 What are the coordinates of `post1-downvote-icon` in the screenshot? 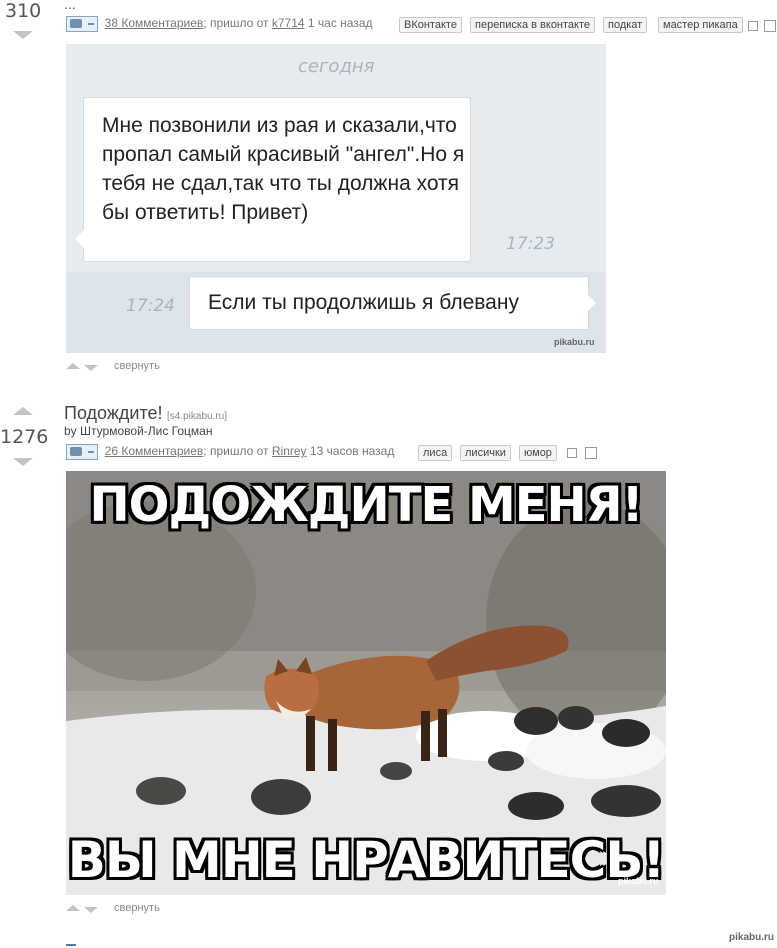 It's located at (23, 35).